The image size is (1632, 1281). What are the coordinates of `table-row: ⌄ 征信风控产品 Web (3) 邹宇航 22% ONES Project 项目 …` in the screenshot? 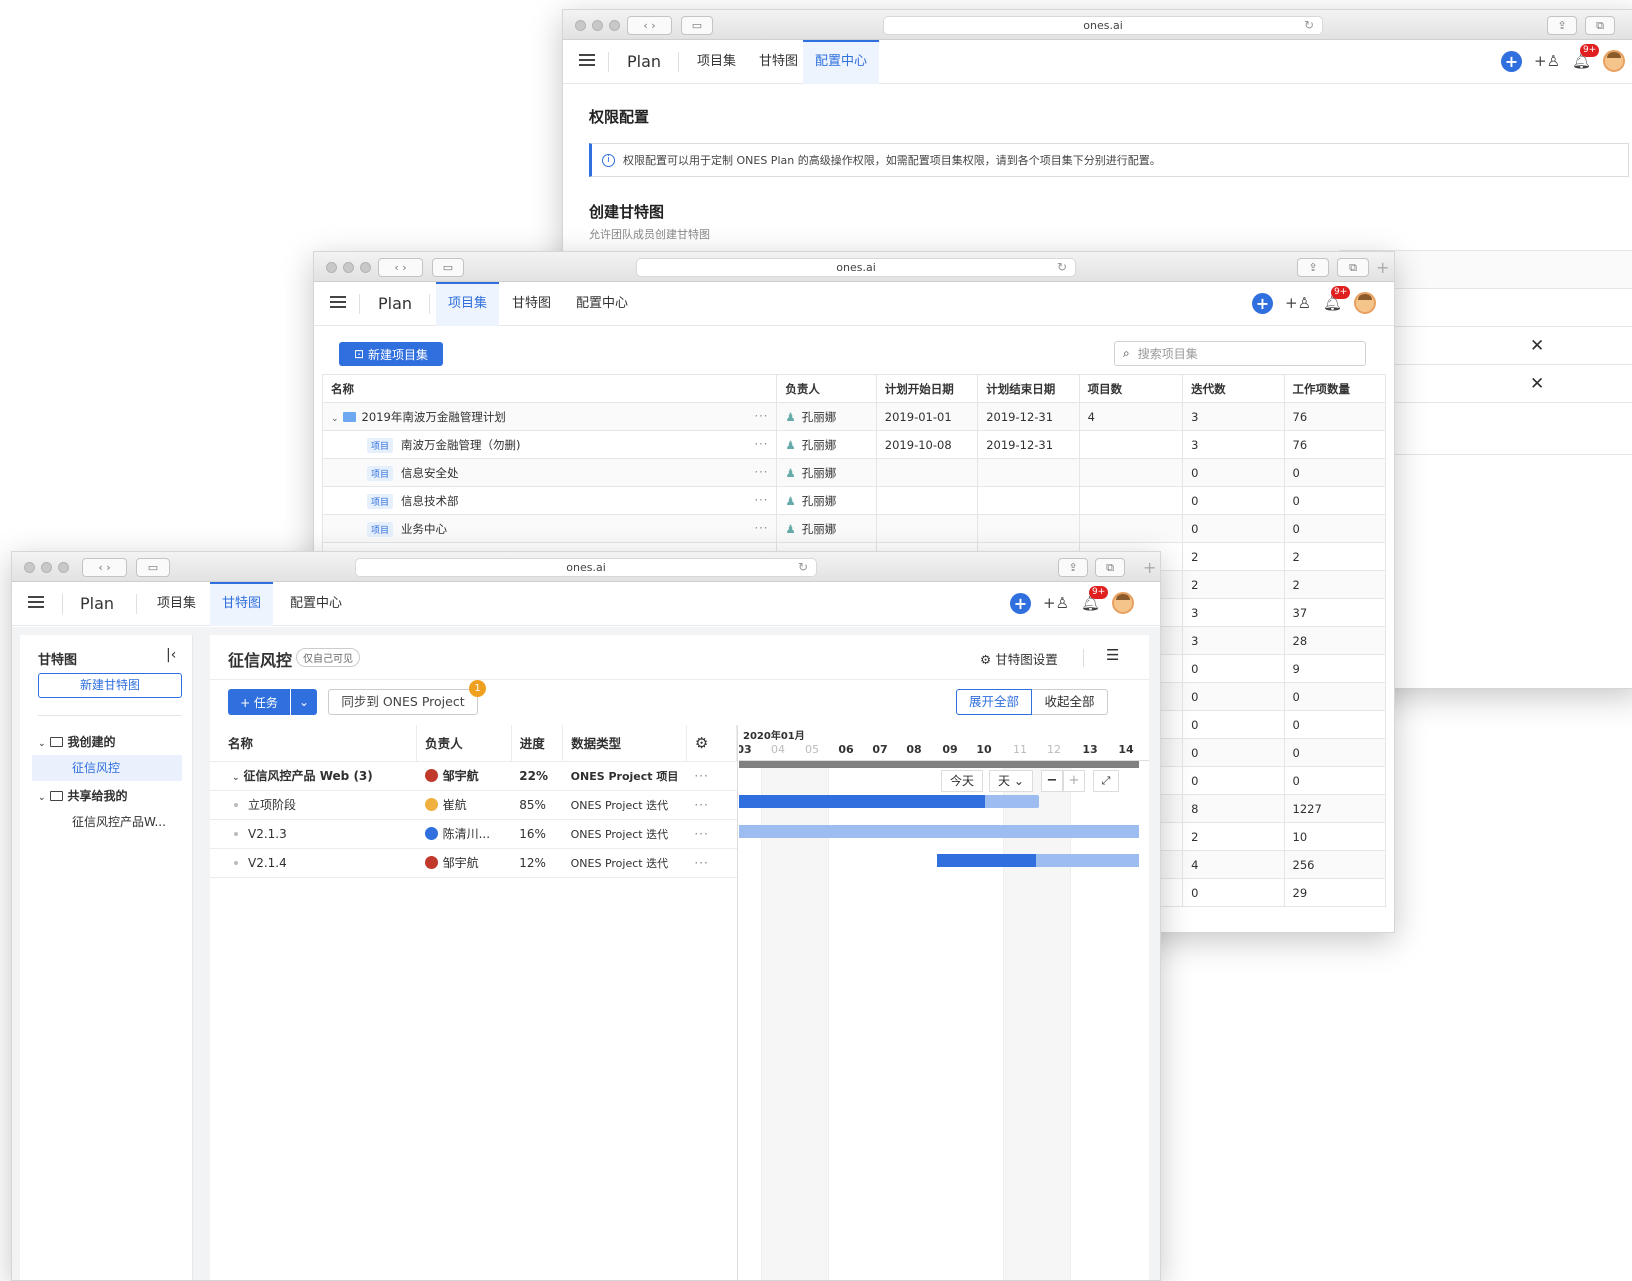 It's located at (473, 776).